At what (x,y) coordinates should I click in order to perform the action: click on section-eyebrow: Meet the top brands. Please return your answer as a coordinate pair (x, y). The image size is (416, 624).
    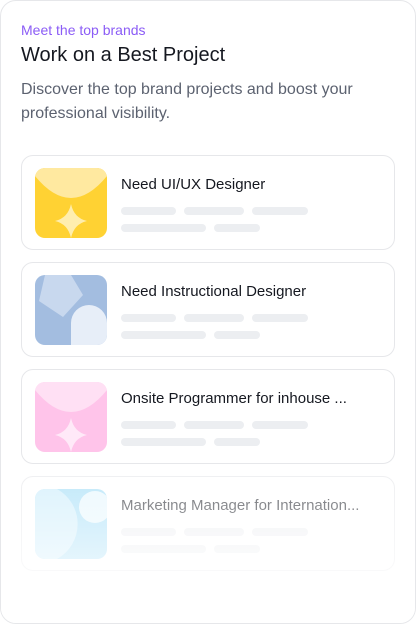
    Looking at the image, I should click on (83, 30).